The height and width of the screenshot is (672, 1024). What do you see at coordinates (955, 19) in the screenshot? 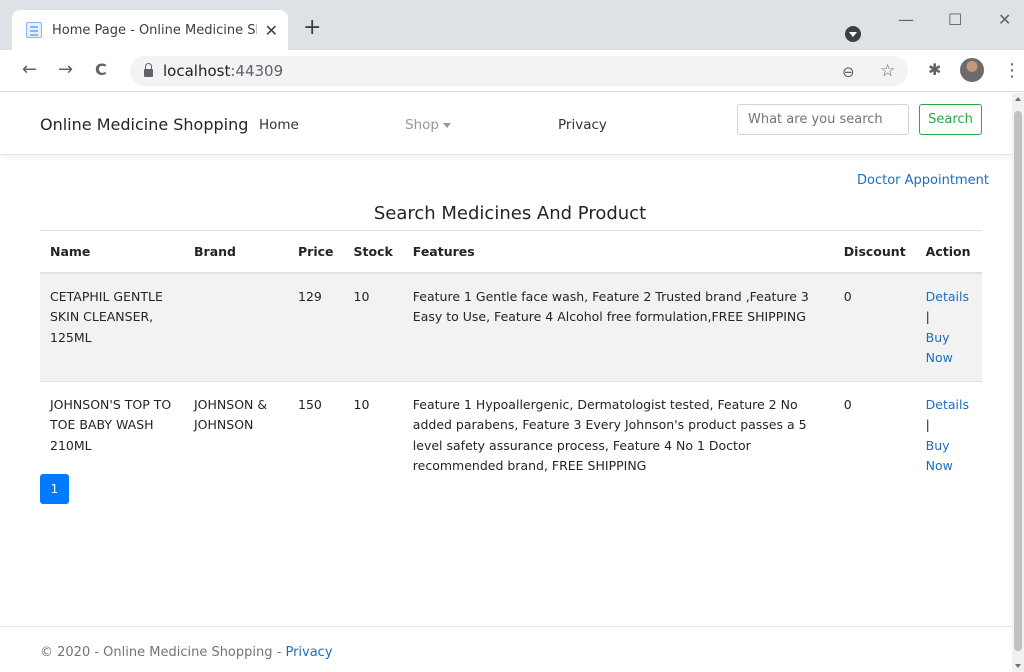
I see `maximize-button: ☐` at bounding box center [955, 19].